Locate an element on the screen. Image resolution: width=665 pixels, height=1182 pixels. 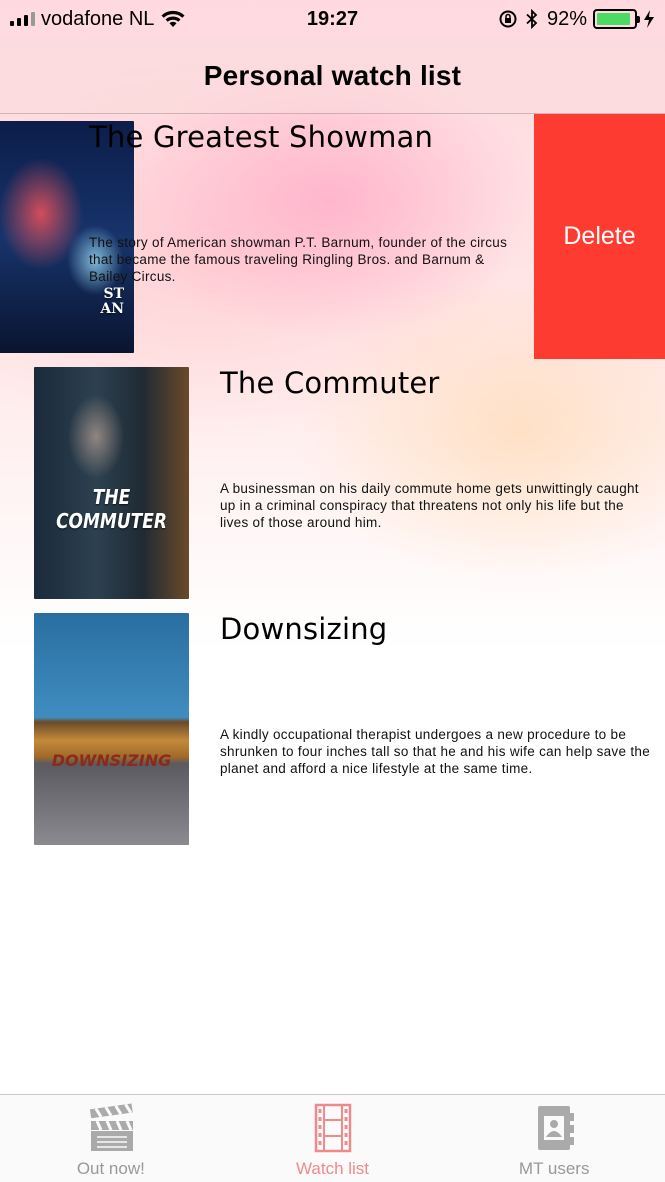
page-title: Personal watch list is located at coordinates (332, 75).